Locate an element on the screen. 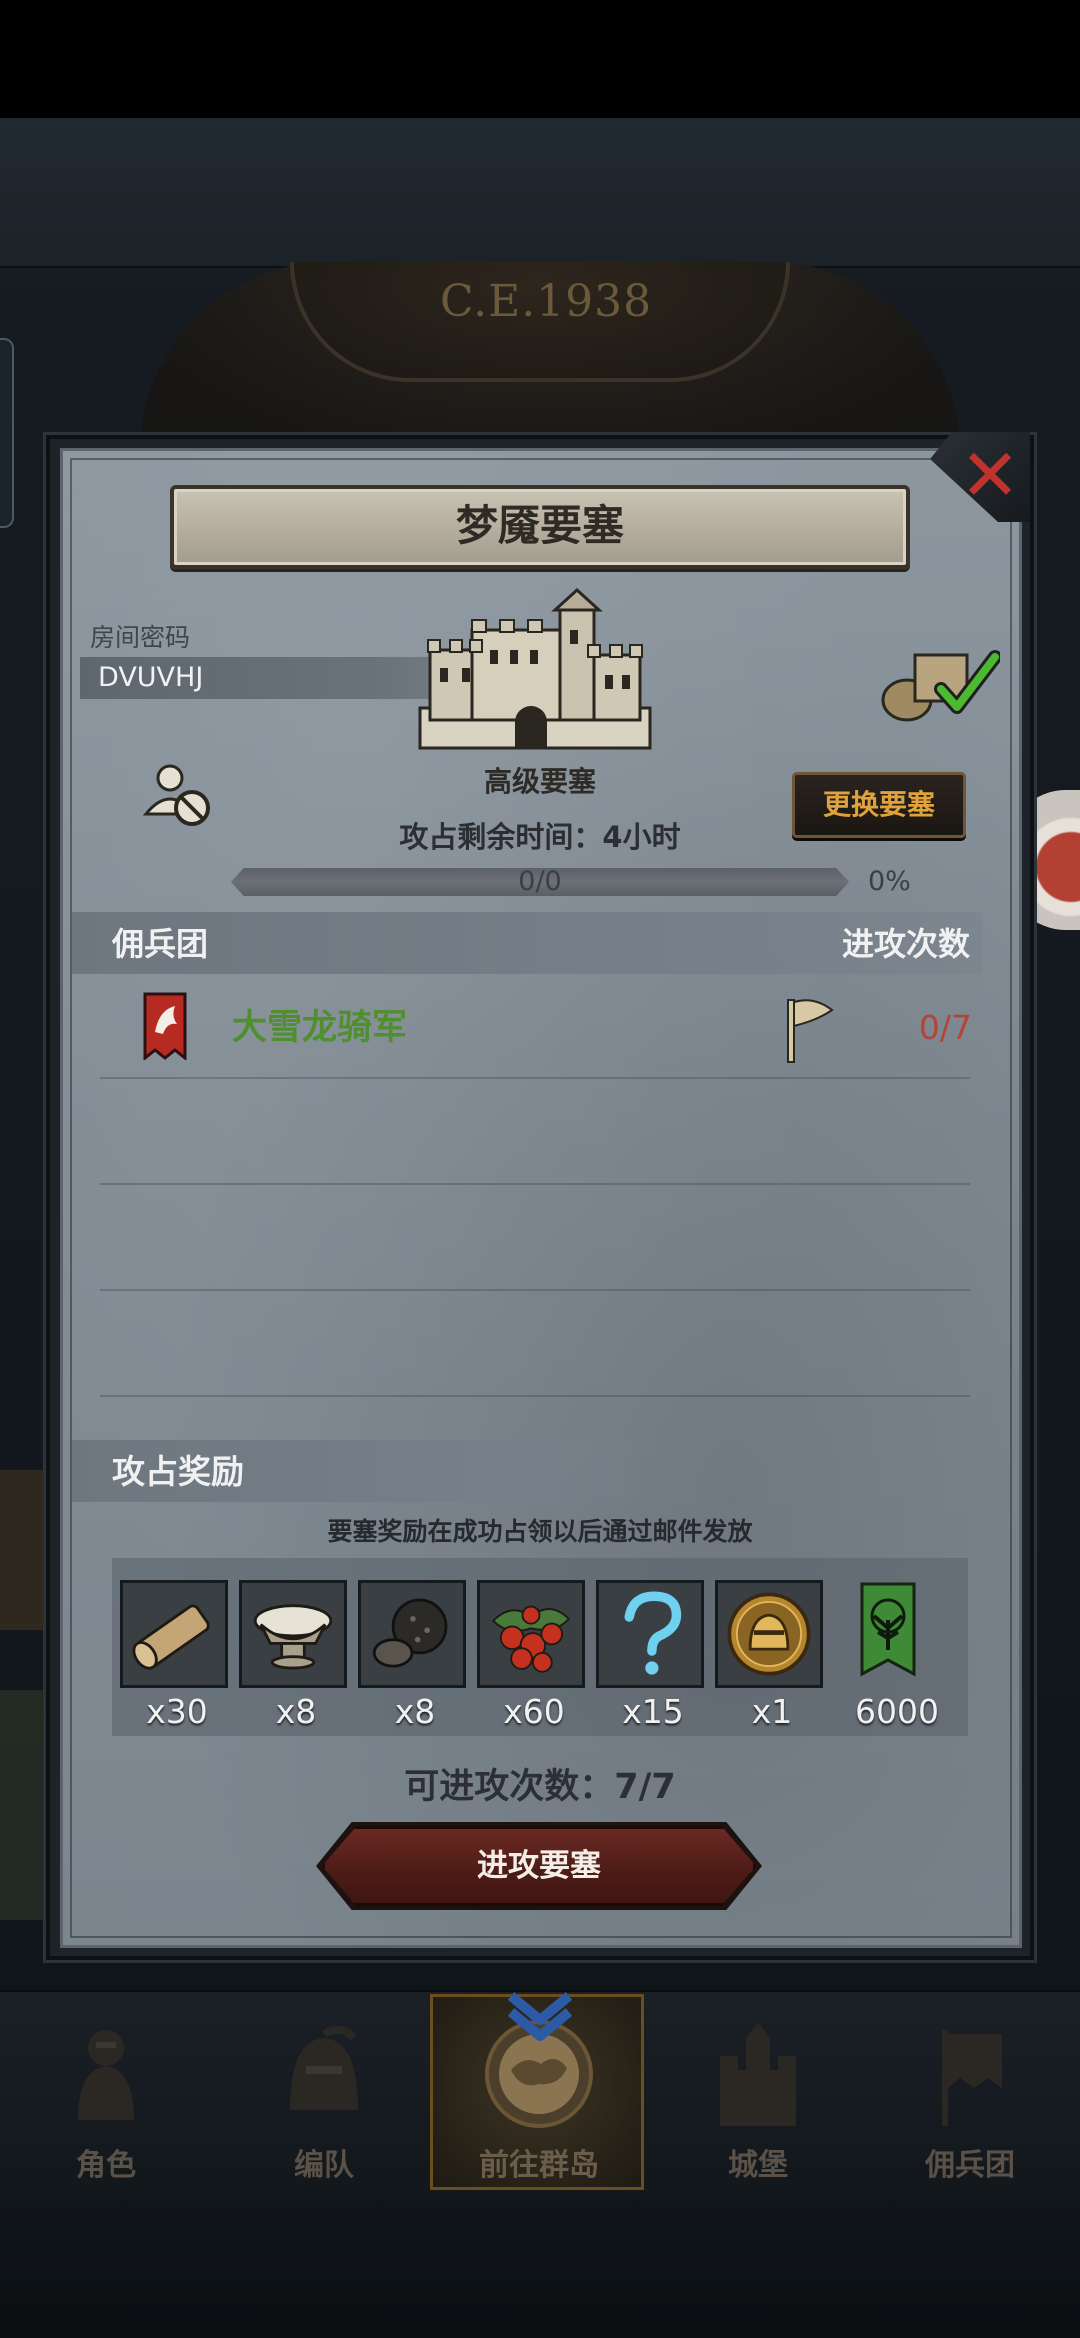  castle-icon is located at coordinates (758, 2074).